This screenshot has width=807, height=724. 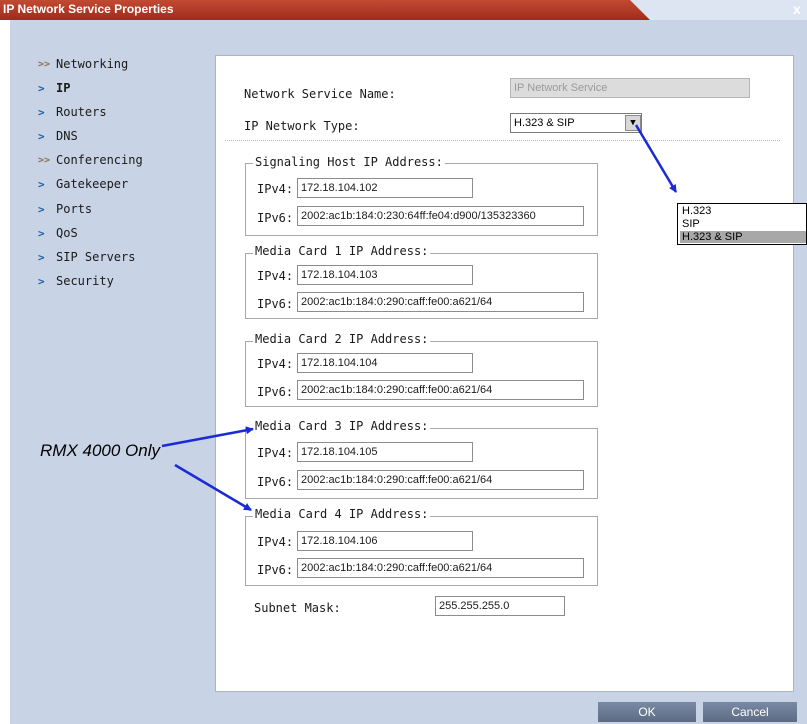 What do you see at coordinates (647, 712) in the screenshot?
I see `ok-button: OK` at bounding box center [647, 712].